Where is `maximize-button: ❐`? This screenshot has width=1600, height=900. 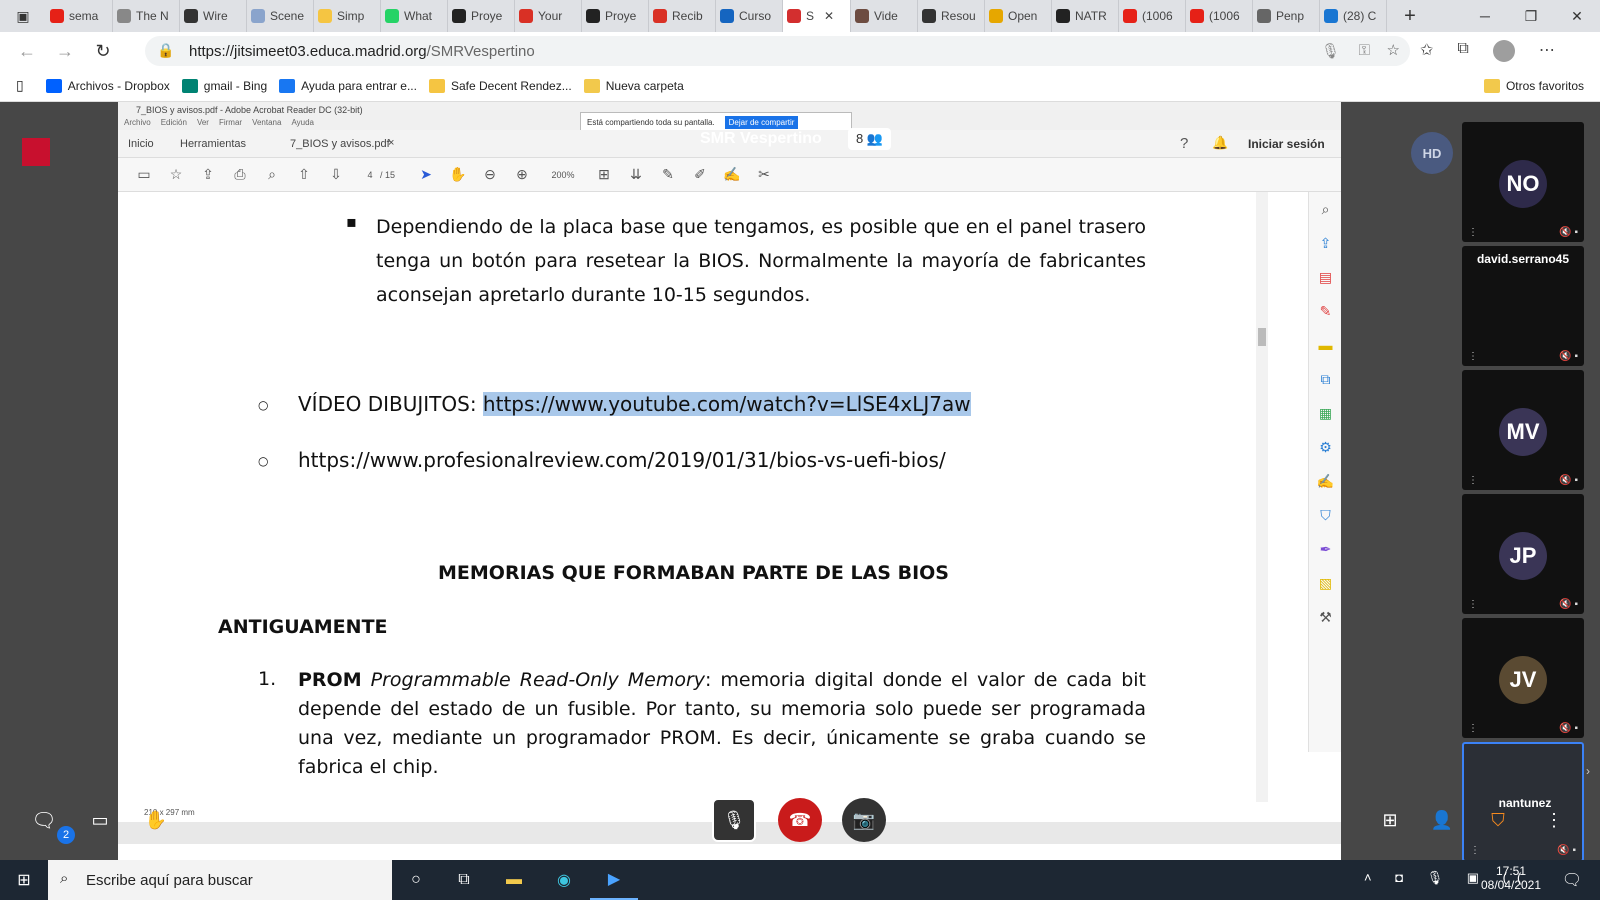 maximize-button: ❐ is located at coordinates (1531, 16).